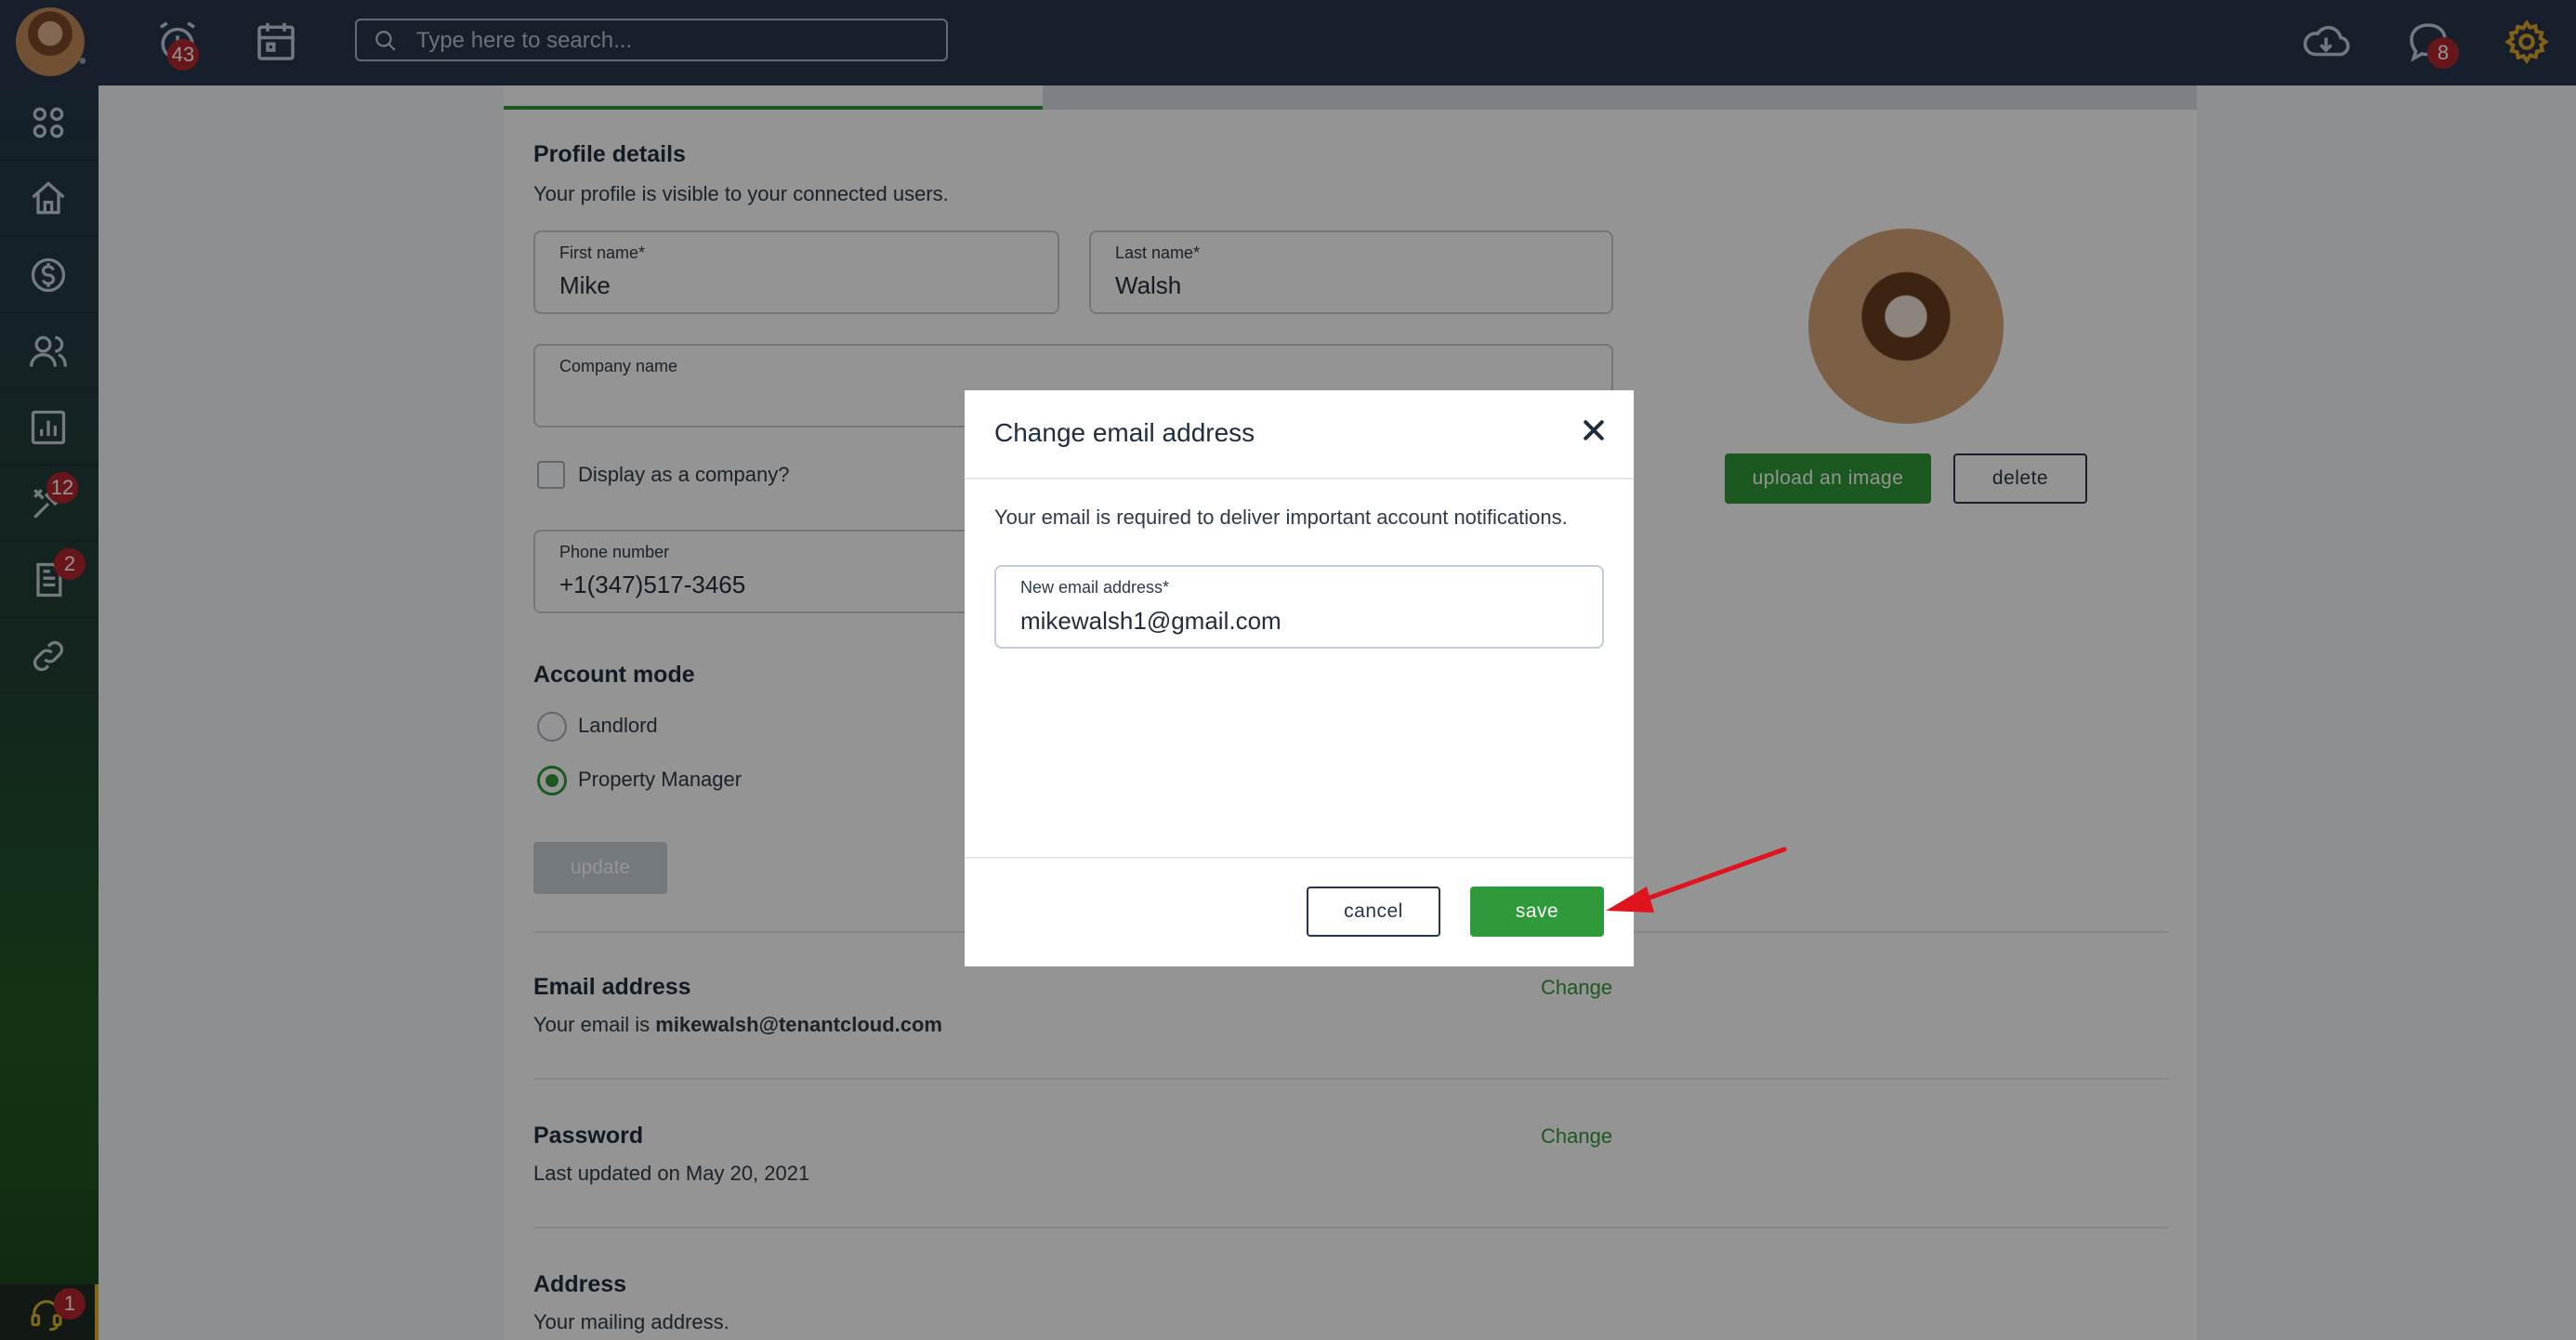 The width and height of the screenshot is (2576, 1340). I want to click on close-button, so click(1594, 430).